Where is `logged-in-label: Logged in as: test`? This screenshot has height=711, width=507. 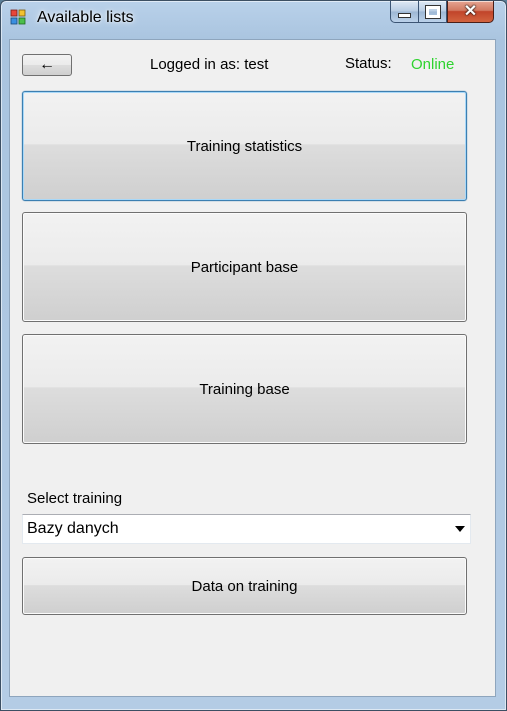 logged-in-label: Logged in as: test is located at coordinates (209, 64).